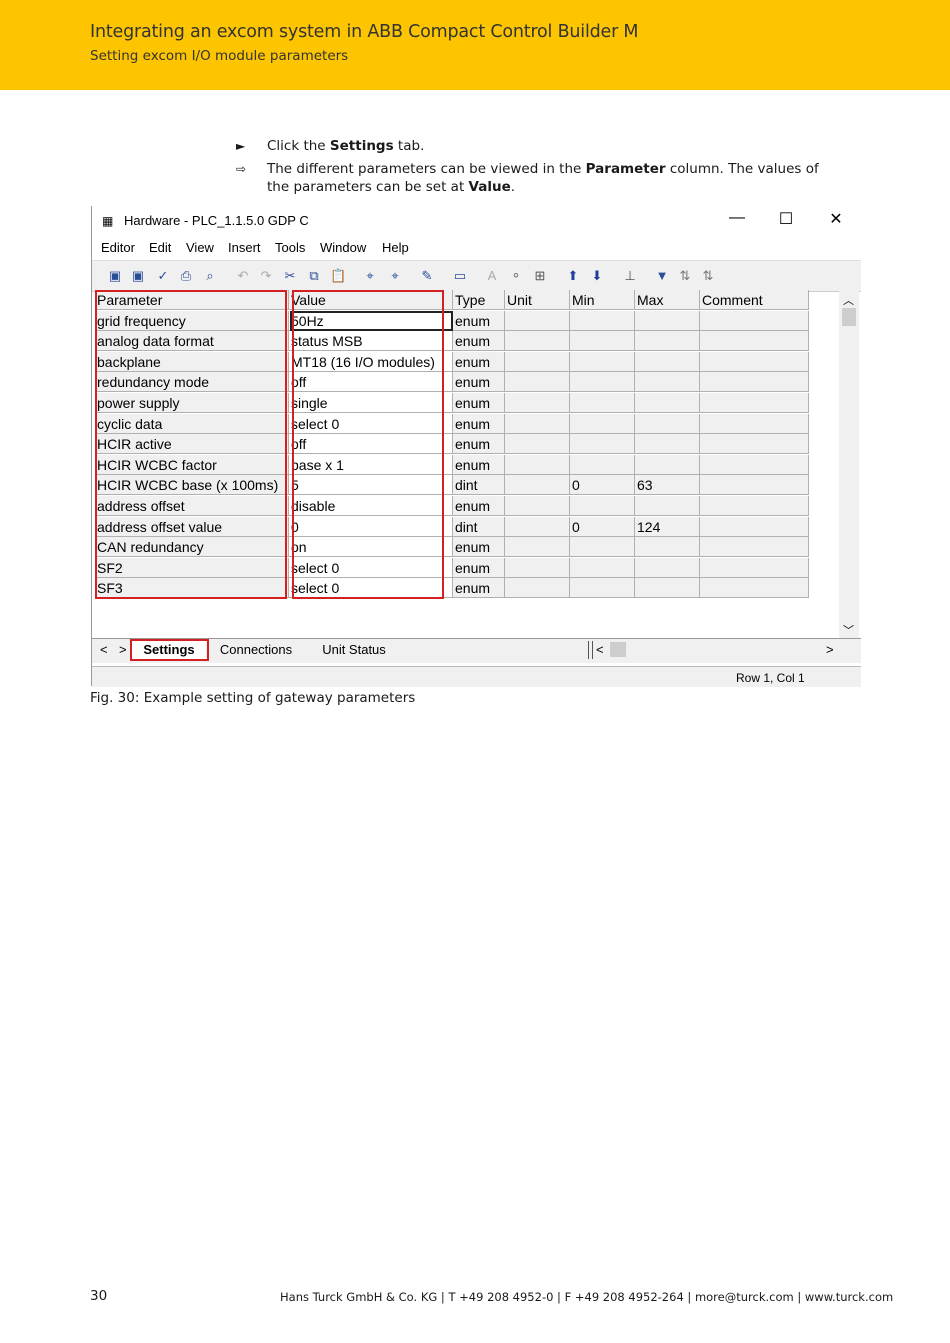 Image resolution: width=950 pixels, height=1343 pixels. What do you see at coordinates (371, 506) in the screenshot?
I see `cell-value: disable` at bounding box center [371, 506].